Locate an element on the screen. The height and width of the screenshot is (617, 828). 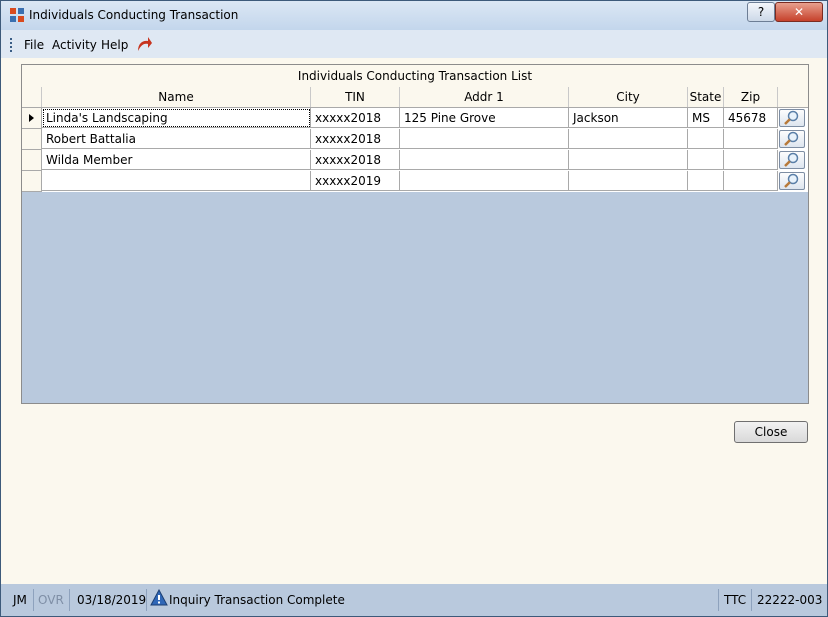
table-row: Wilda Member xxxxx2018 is located at coordinates (415, 160).